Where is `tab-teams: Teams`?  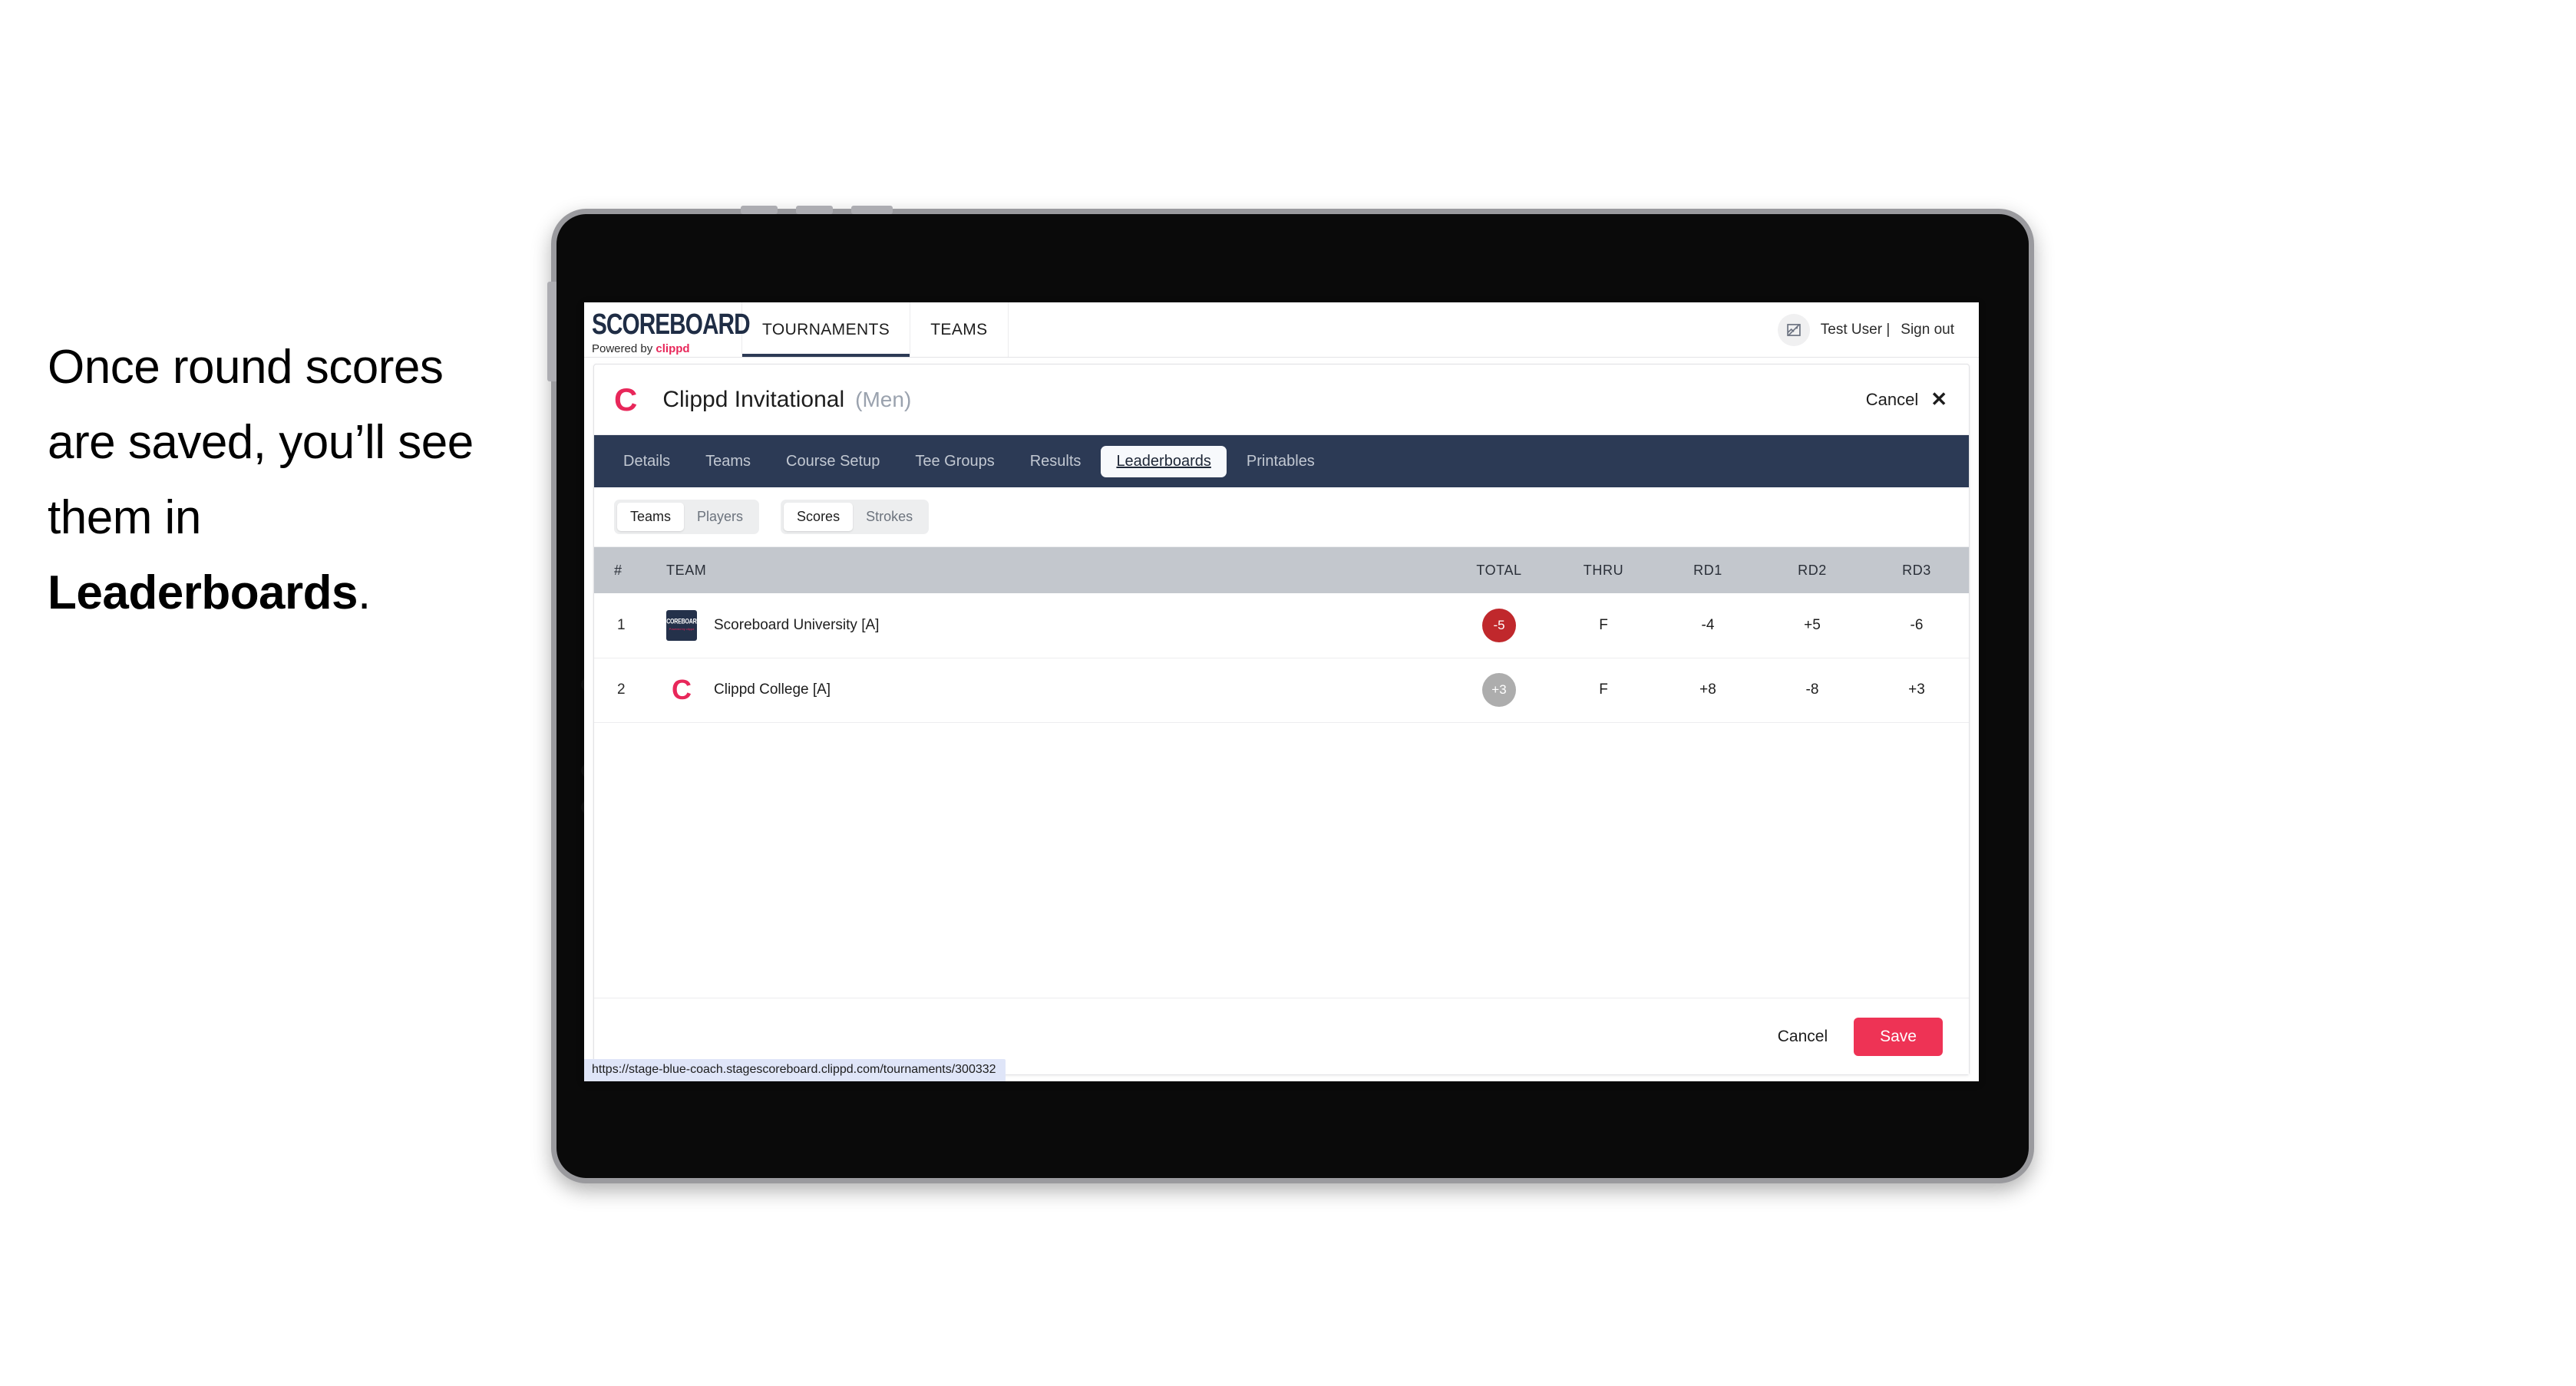 tab-teams: Teams is located at coordinates (728, 462).